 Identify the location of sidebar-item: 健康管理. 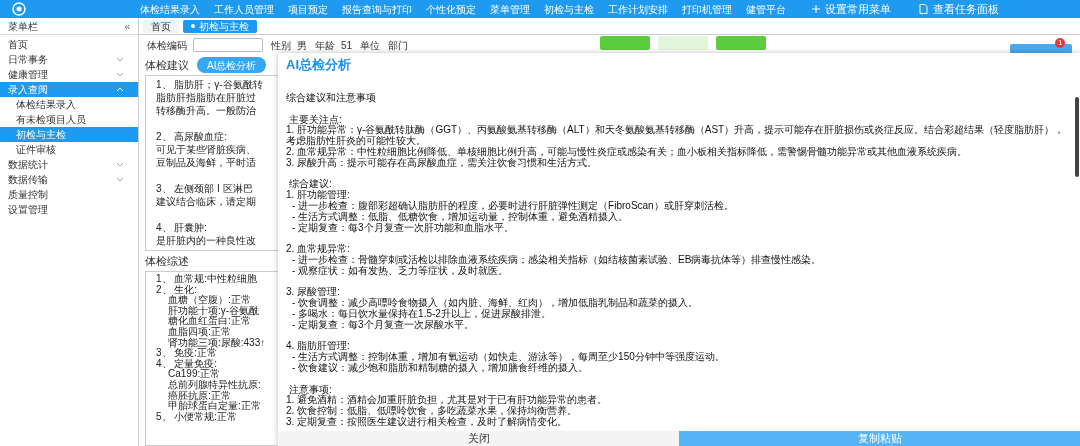
(69, 74).